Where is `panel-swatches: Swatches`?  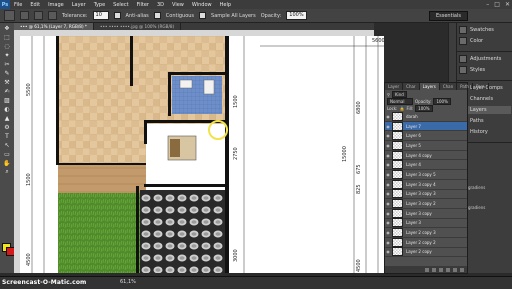
panel-swatches: Swatches is located at coordinates (485, 30).